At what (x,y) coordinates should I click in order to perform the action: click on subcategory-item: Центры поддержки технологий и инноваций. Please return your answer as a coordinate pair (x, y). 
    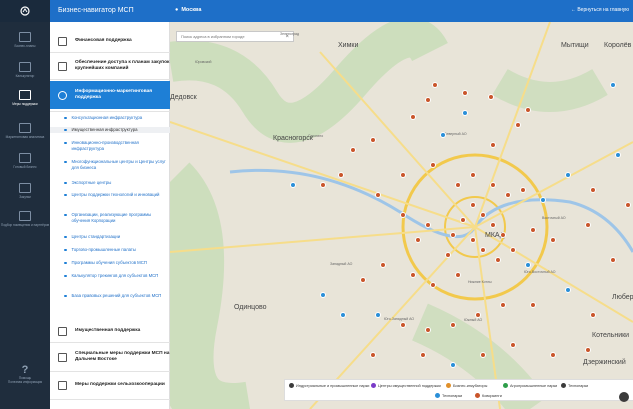
    Looking at the image, I should click on (110, 195).